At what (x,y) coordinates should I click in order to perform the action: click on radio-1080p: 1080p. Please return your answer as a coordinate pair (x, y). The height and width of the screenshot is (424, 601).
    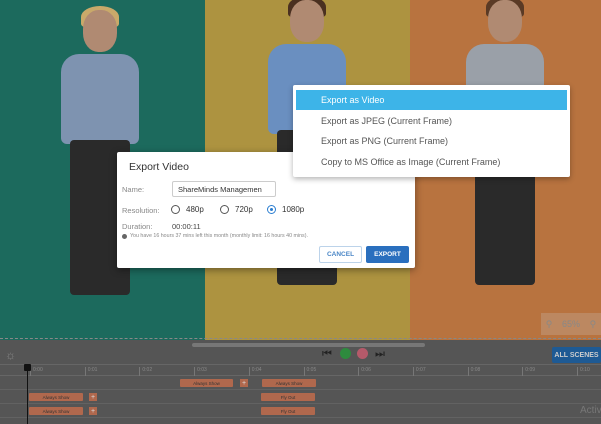
    Looking at the image, I should click on (285, 209).